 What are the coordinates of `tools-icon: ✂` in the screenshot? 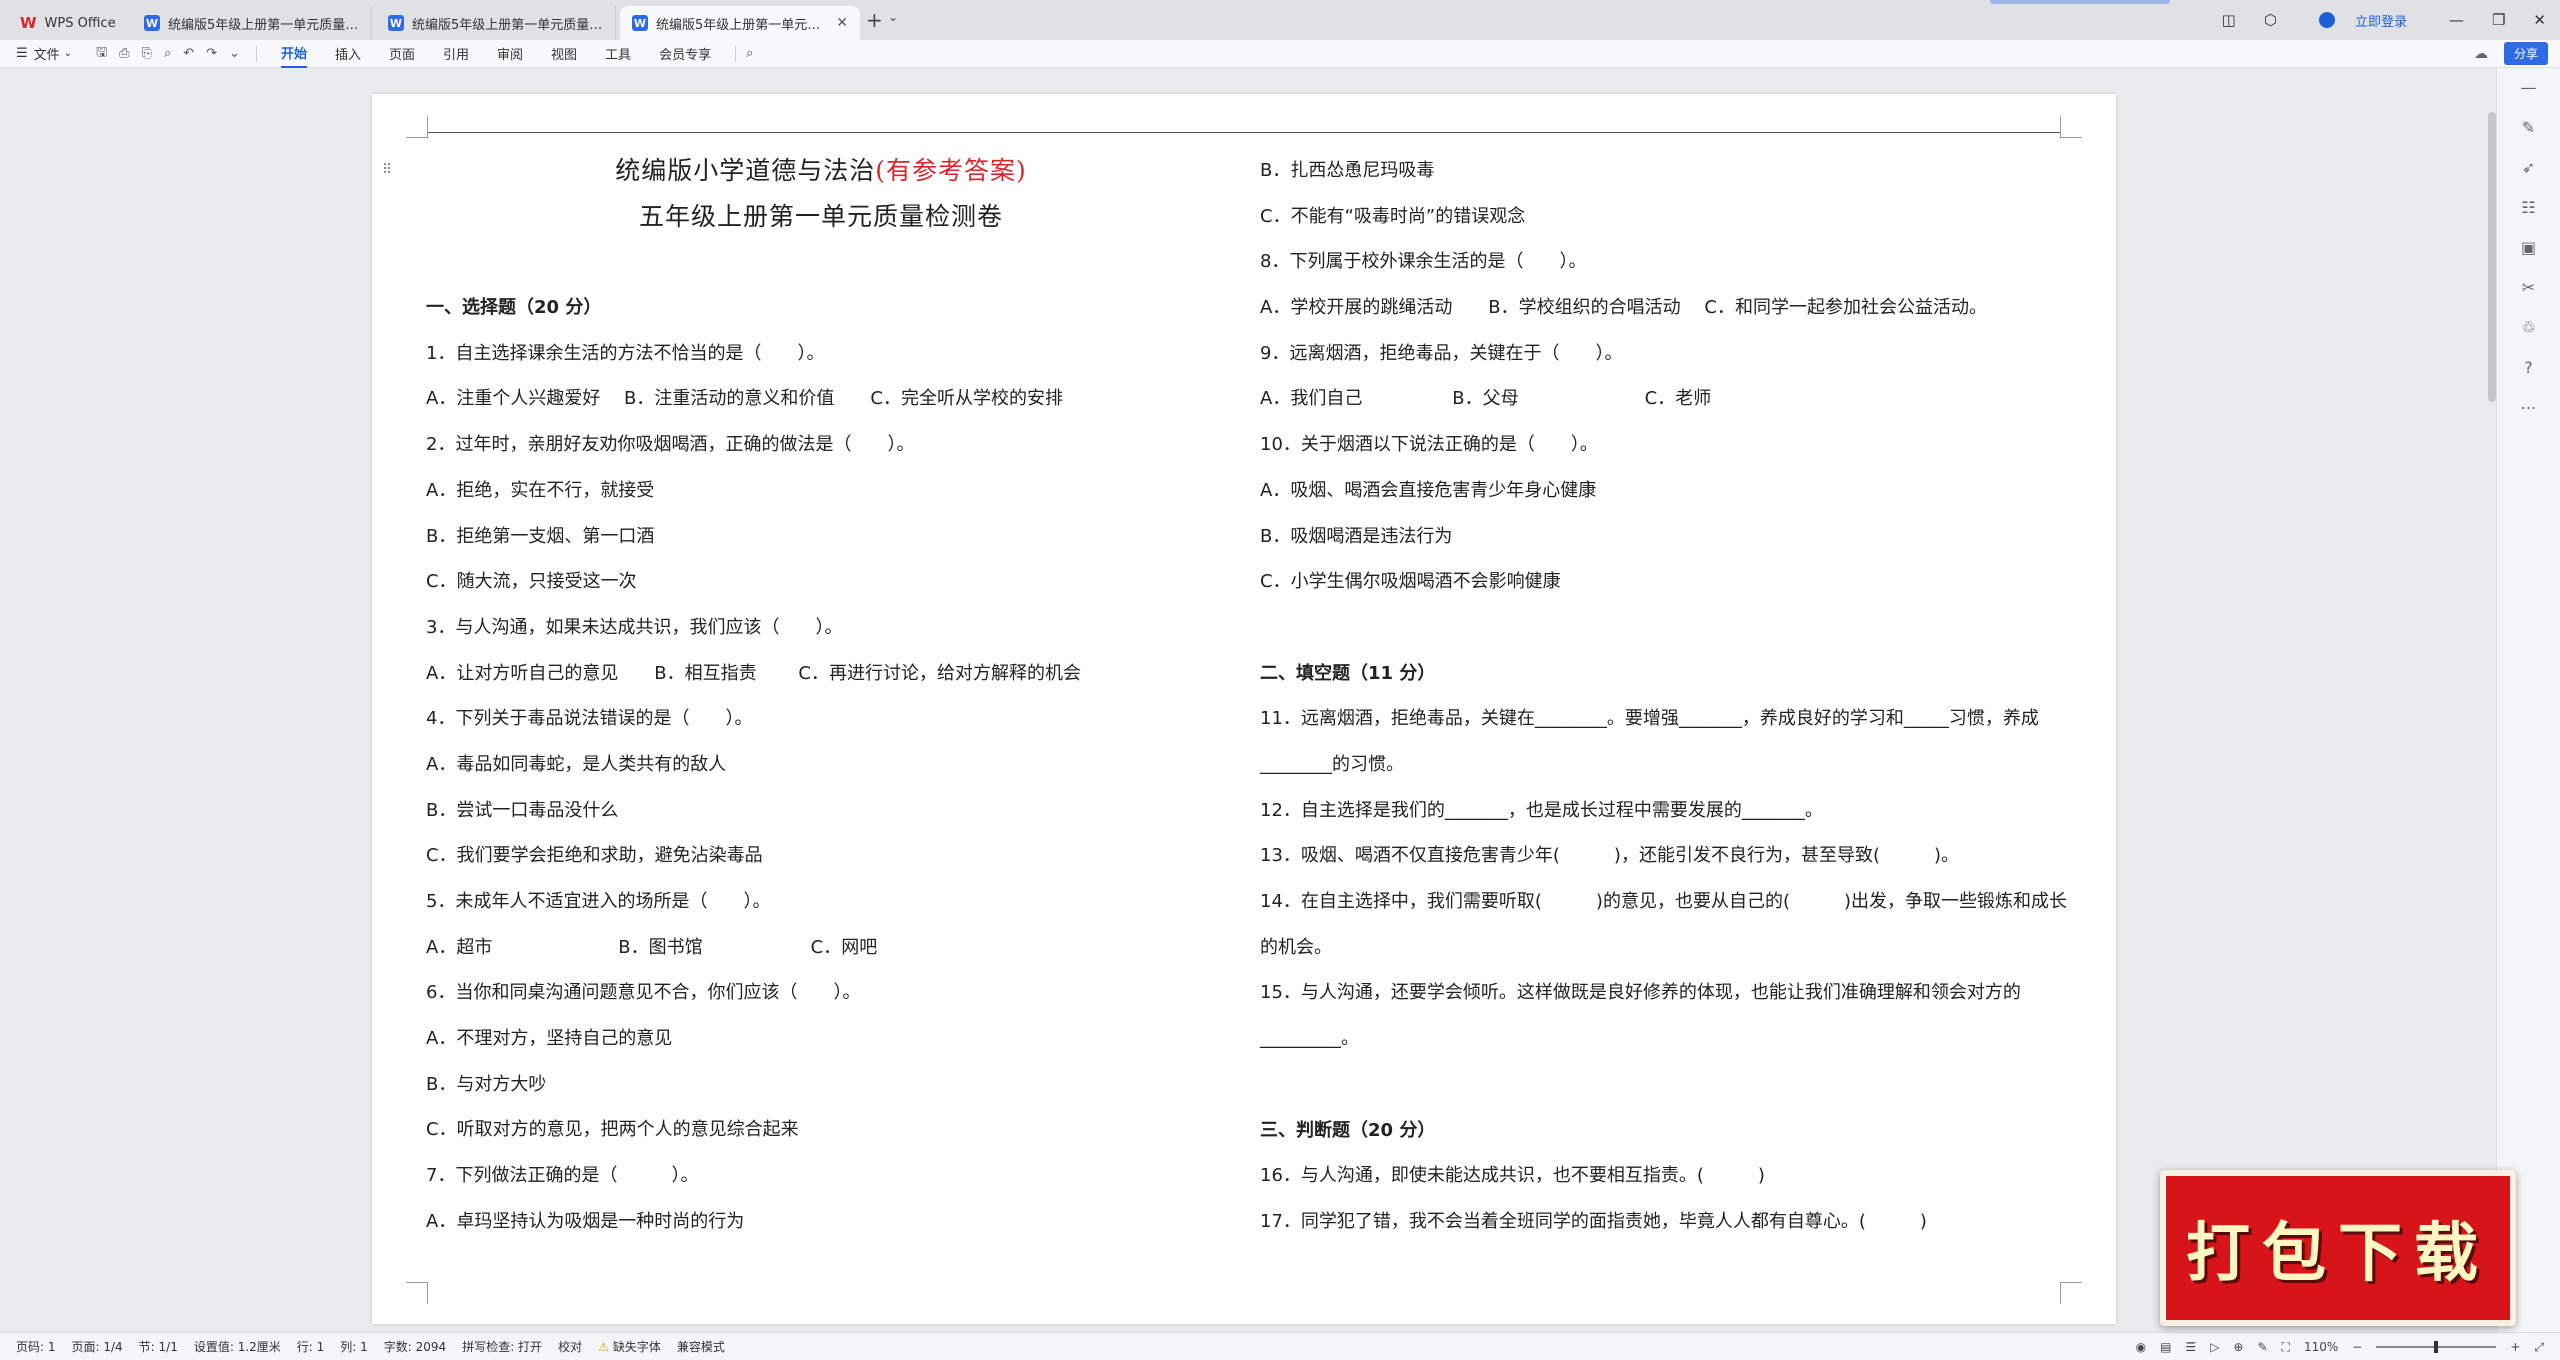 It's located at (2528, 288).